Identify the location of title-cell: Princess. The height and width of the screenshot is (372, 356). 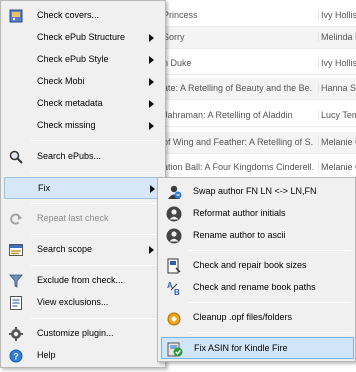
(180, 15).